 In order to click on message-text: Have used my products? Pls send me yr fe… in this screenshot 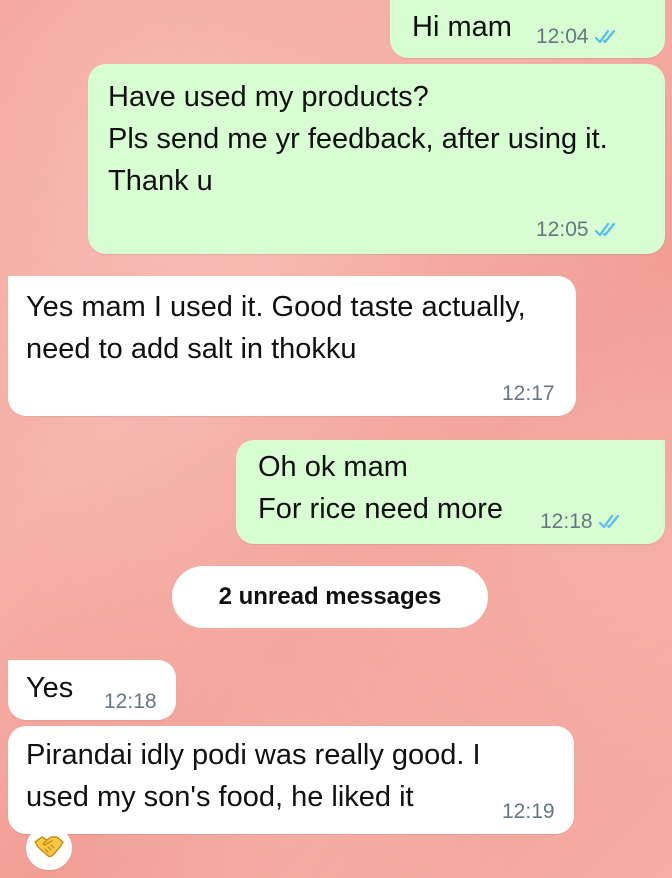, I will do `click(358, 139)`.